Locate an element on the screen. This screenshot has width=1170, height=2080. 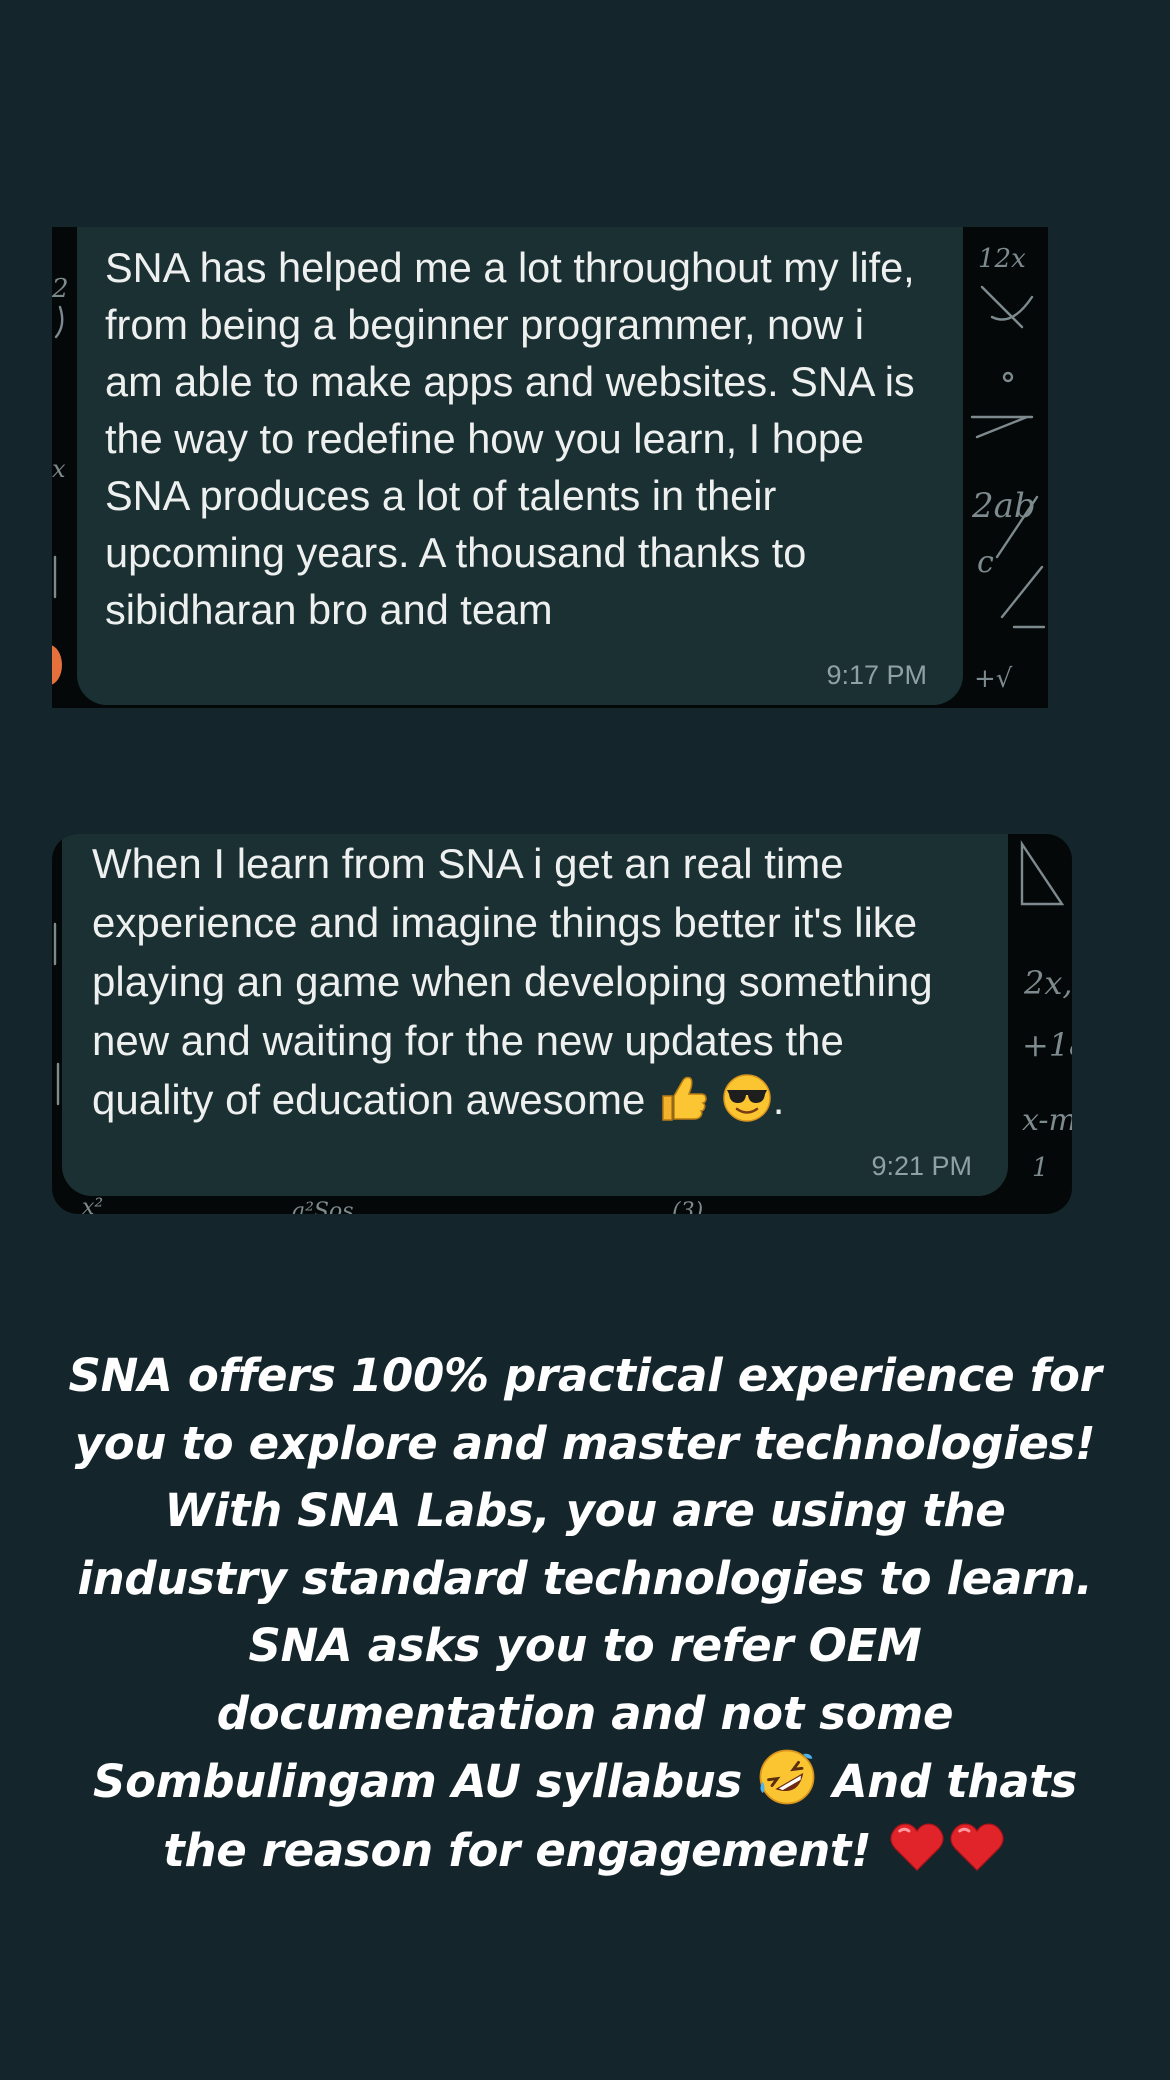
rolling-laughing-face-icon is located at coordinates (787, 1777).